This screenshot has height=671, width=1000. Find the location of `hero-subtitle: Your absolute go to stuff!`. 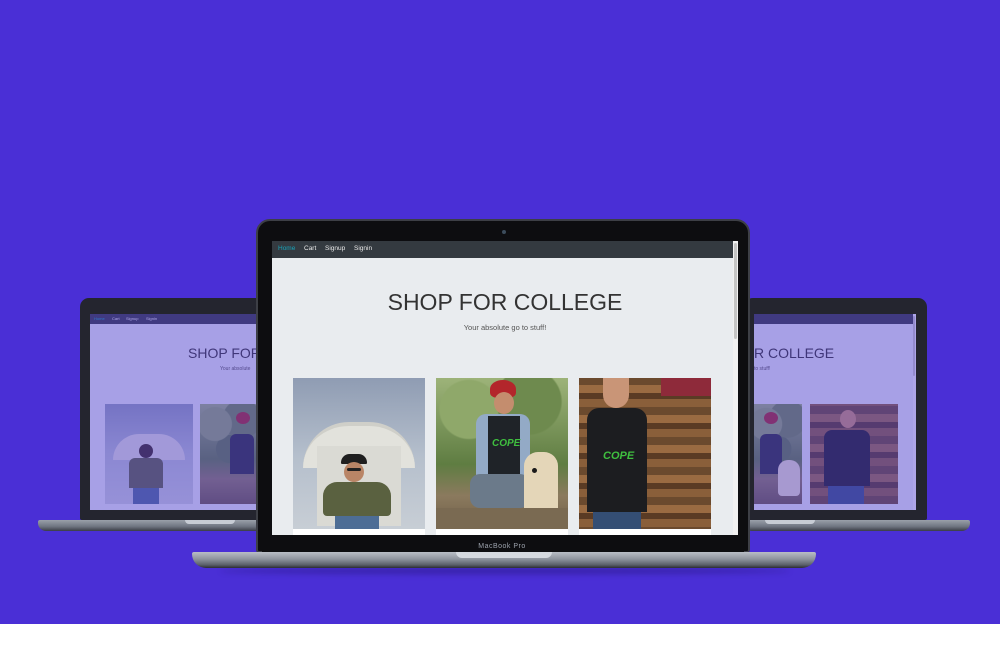

hero-subtitle: Your absolute go to stuff! is located at coordinates (505, 327).